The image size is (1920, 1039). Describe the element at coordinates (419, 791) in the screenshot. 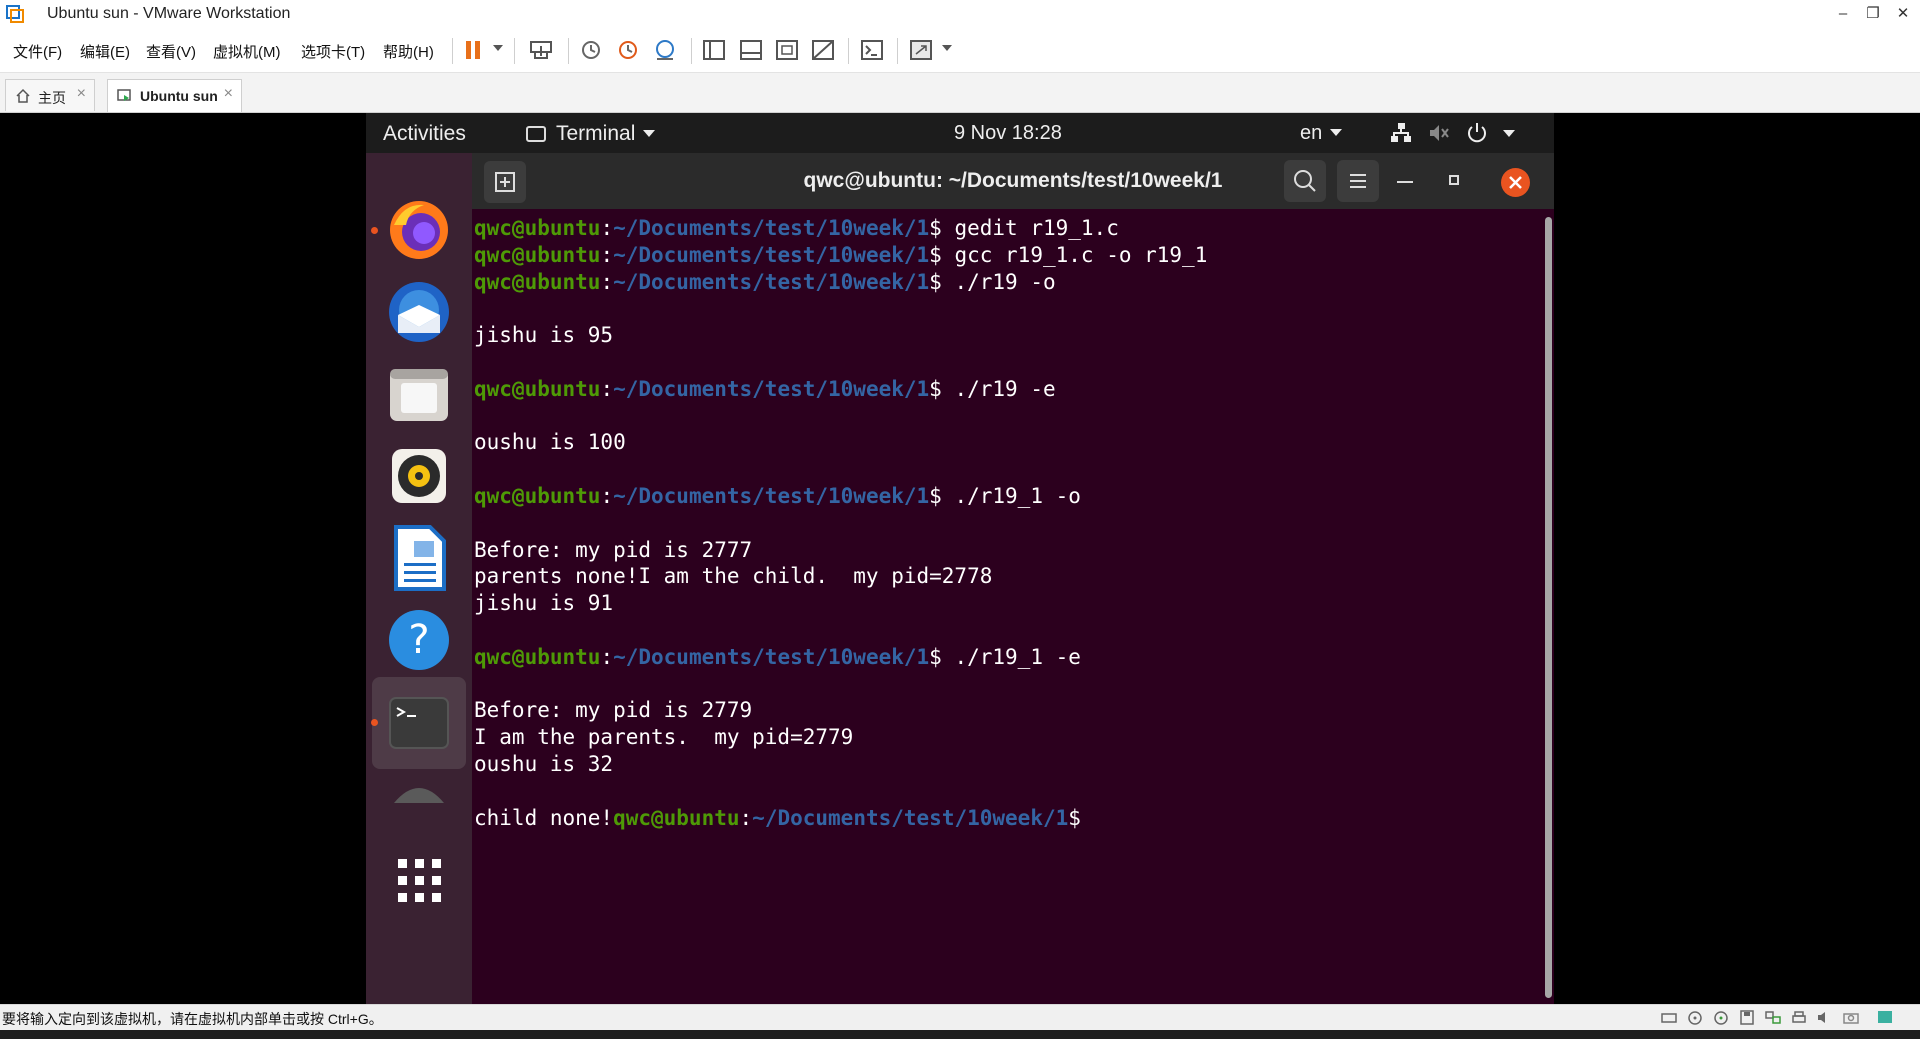

I see `disk-icon` at that location.